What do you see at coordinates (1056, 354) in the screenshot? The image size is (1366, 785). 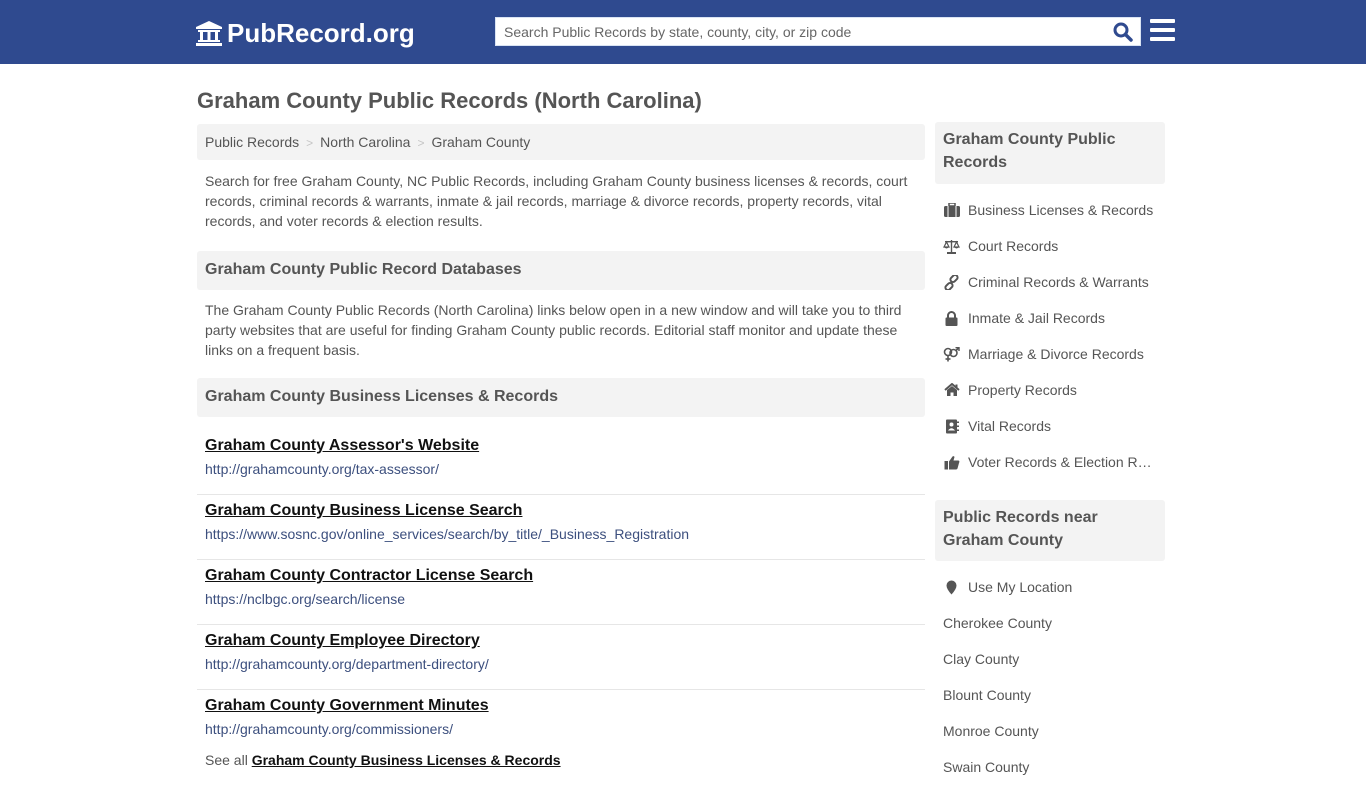 I see `sidebar-item-label: Marriage & Divorce Records` at bounding box center [1056, 354].